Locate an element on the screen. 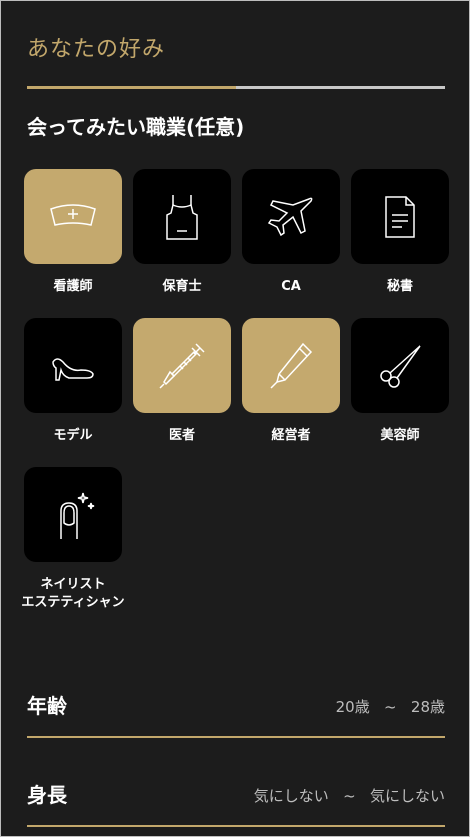  high-heel-icon is located at coordinates (73, 369).